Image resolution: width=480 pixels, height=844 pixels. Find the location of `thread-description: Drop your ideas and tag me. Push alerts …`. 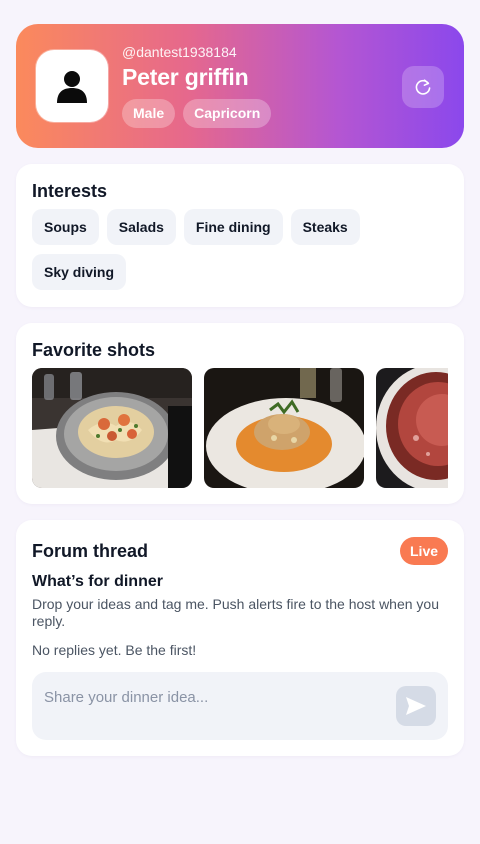

thread-description: Drop your ideas and tag me. Push alerts … is located at coordinates (236, 612).